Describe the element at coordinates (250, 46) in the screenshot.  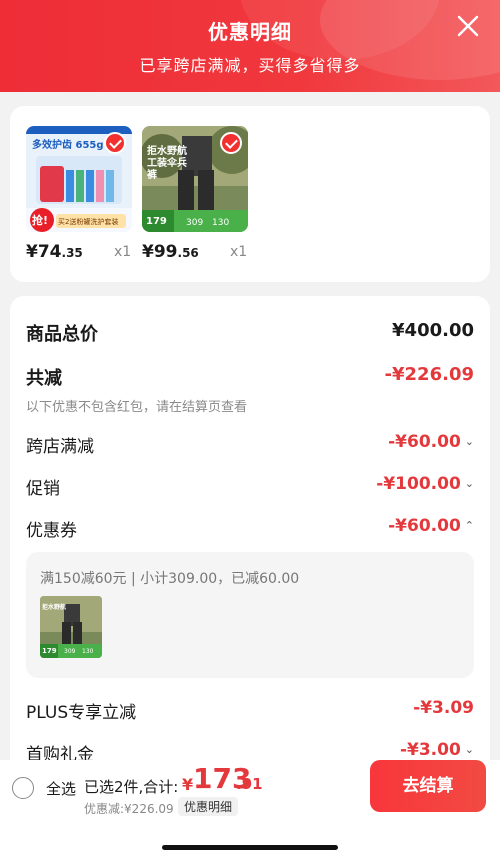
I see `header: 优惠明细 已享跨店满减，买得多省得多` at that location.